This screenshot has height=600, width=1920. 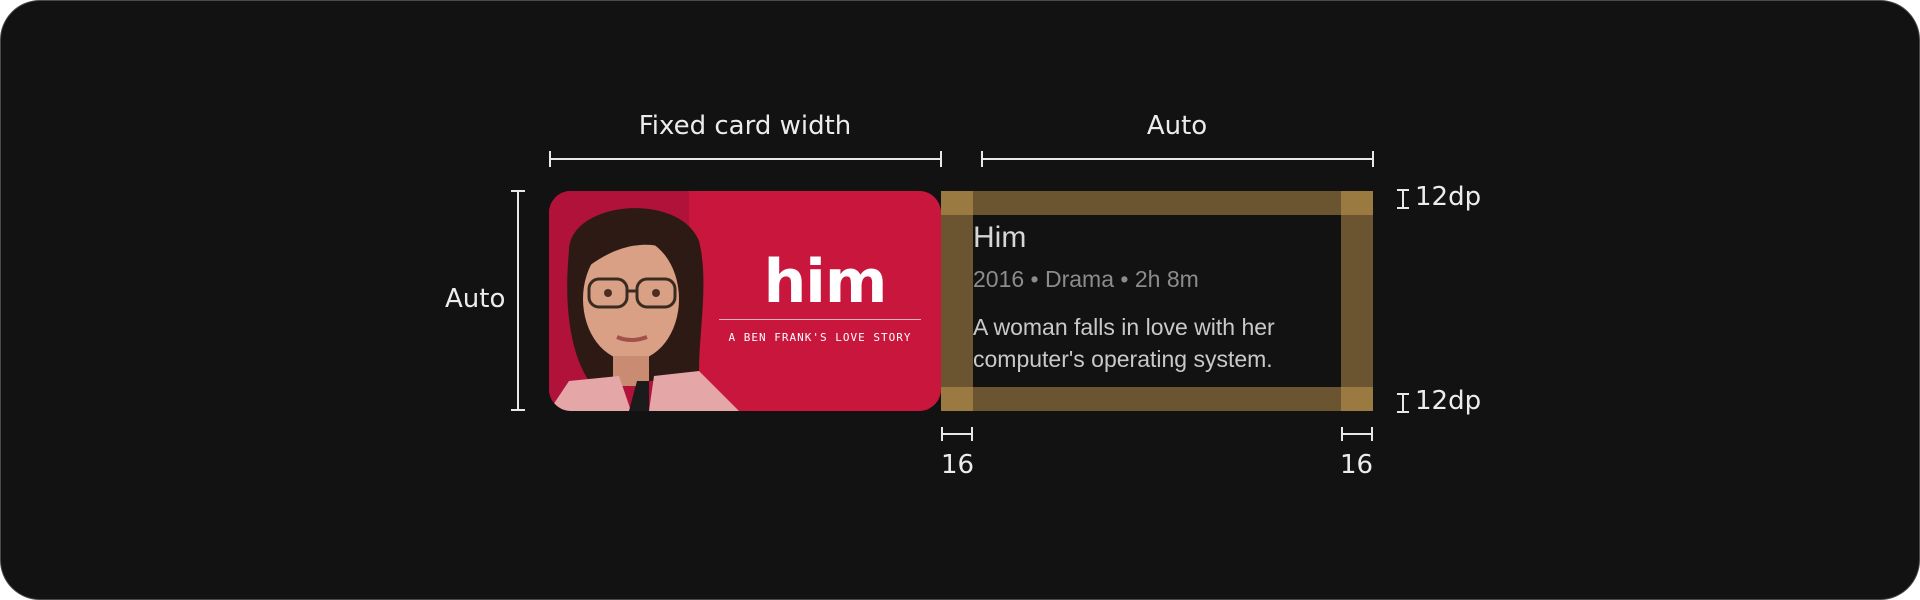 What do you see at coordinates (972, 434) in the screenshot?
I see `padding-left-tick-right` at bounding box center [972, 434].